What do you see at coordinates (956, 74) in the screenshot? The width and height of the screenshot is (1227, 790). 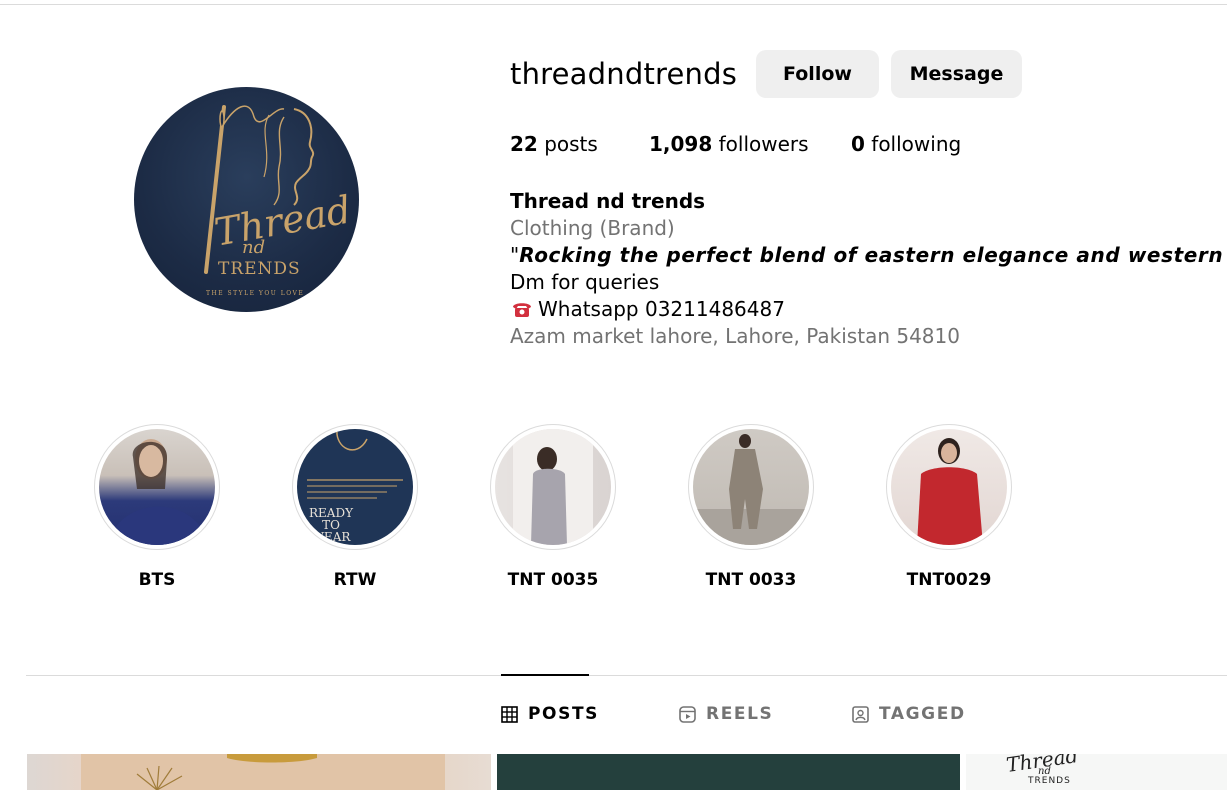 I see `message-button: Message` at bounding box center [956, 74].